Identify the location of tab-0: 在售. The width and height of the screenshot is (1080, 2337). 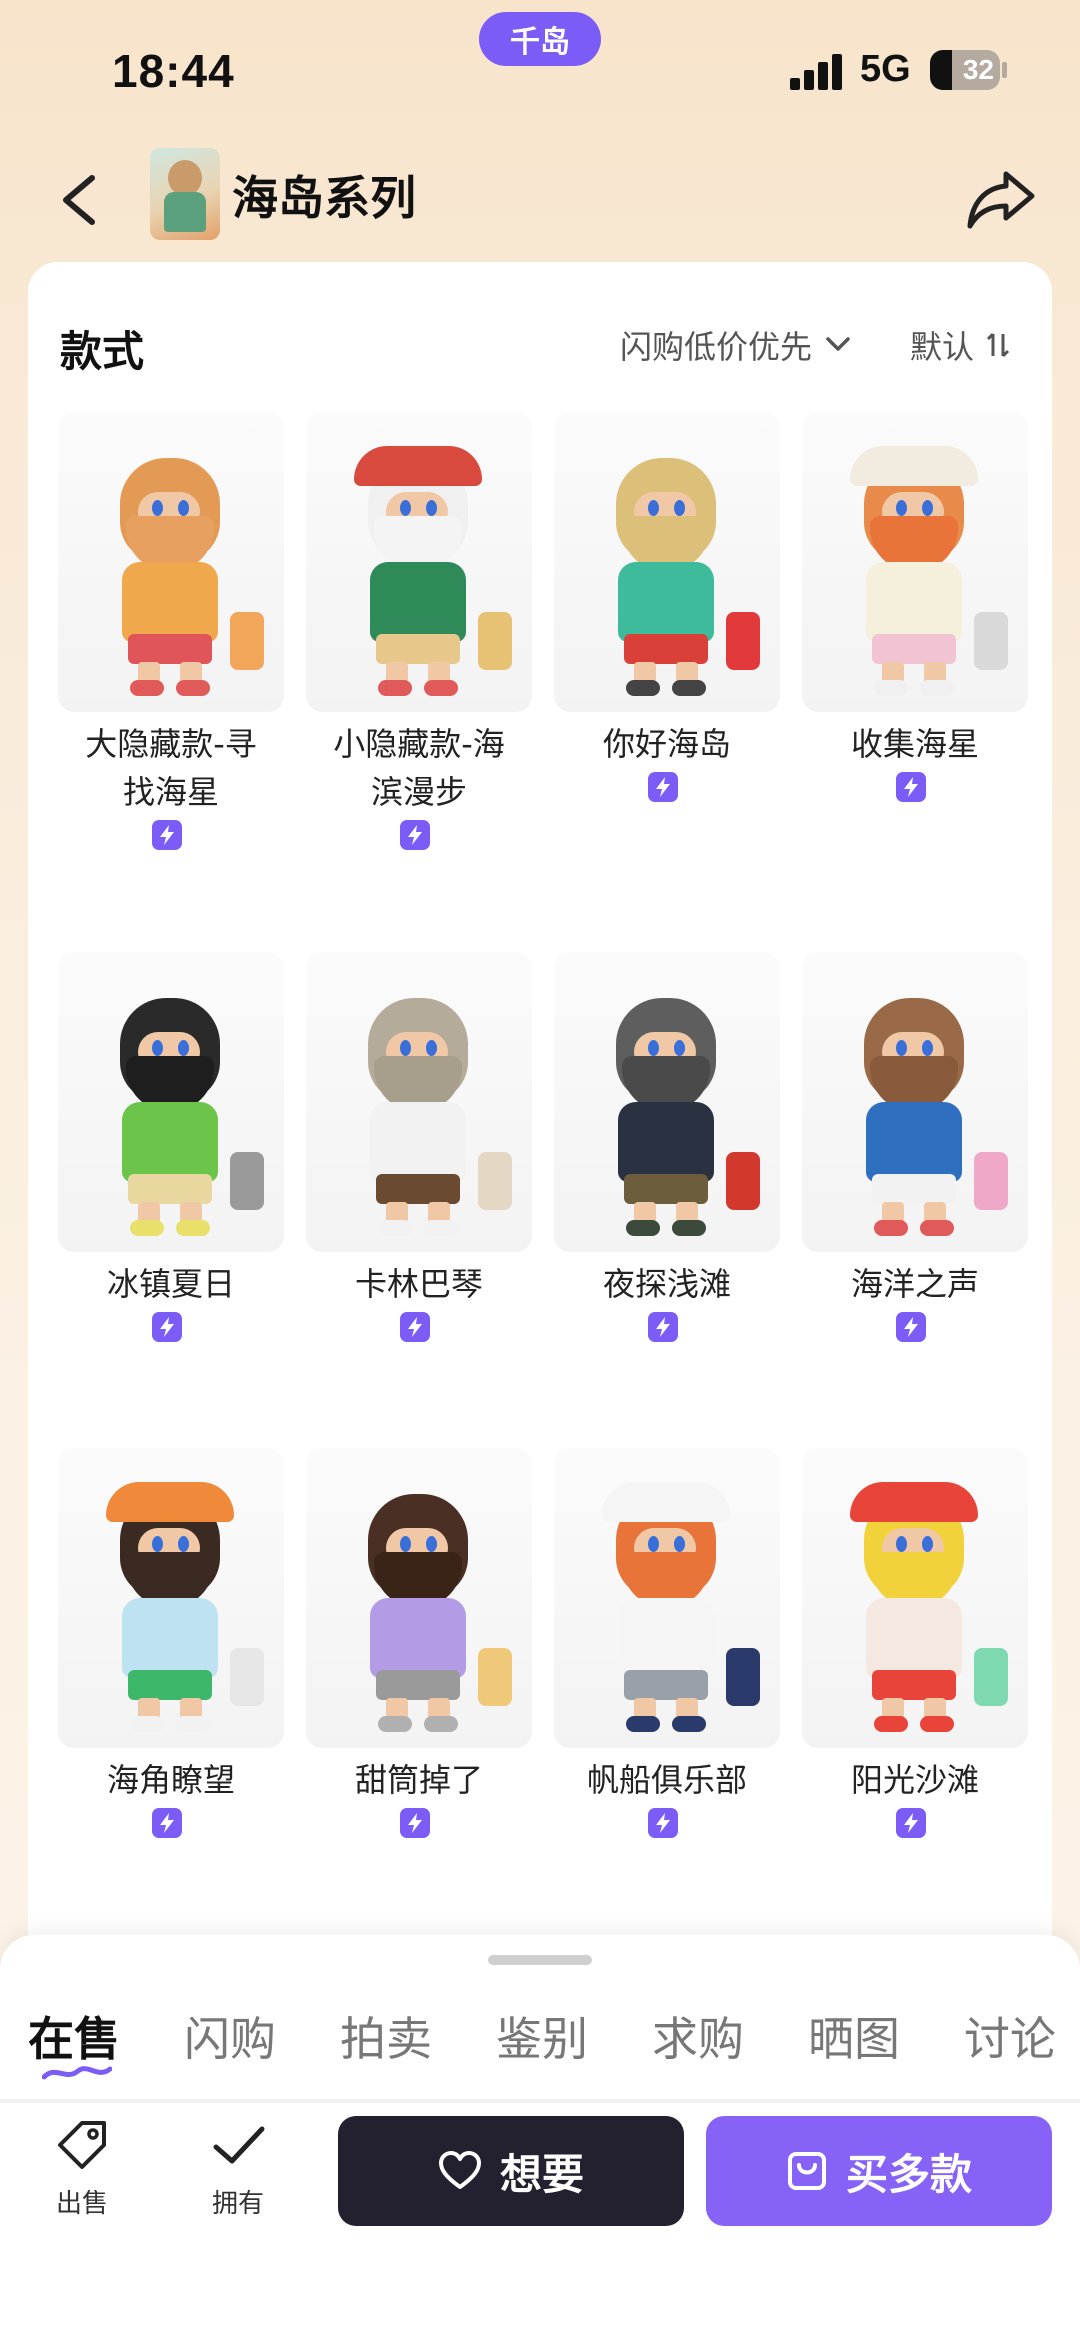
(74, 2043).